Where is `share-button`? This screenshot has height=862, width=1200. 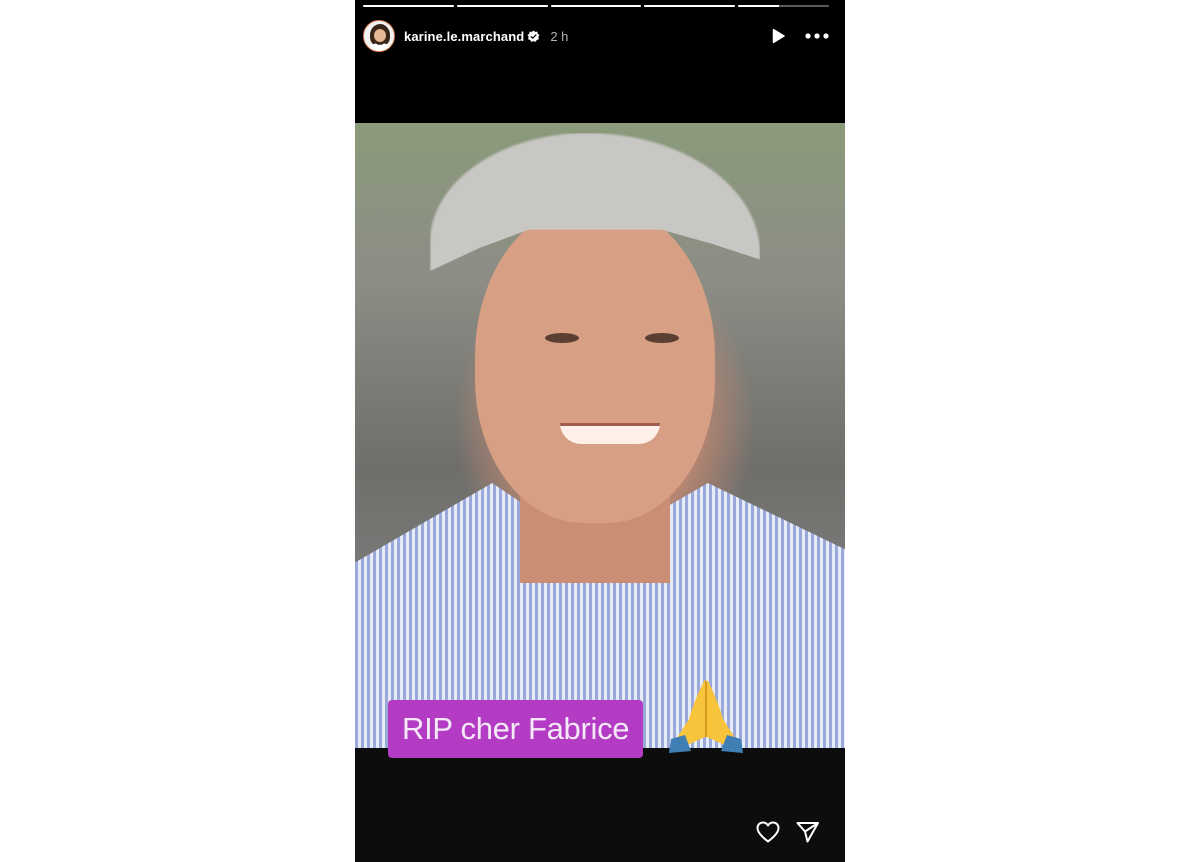 share-button is located at coordinates (808, 832).